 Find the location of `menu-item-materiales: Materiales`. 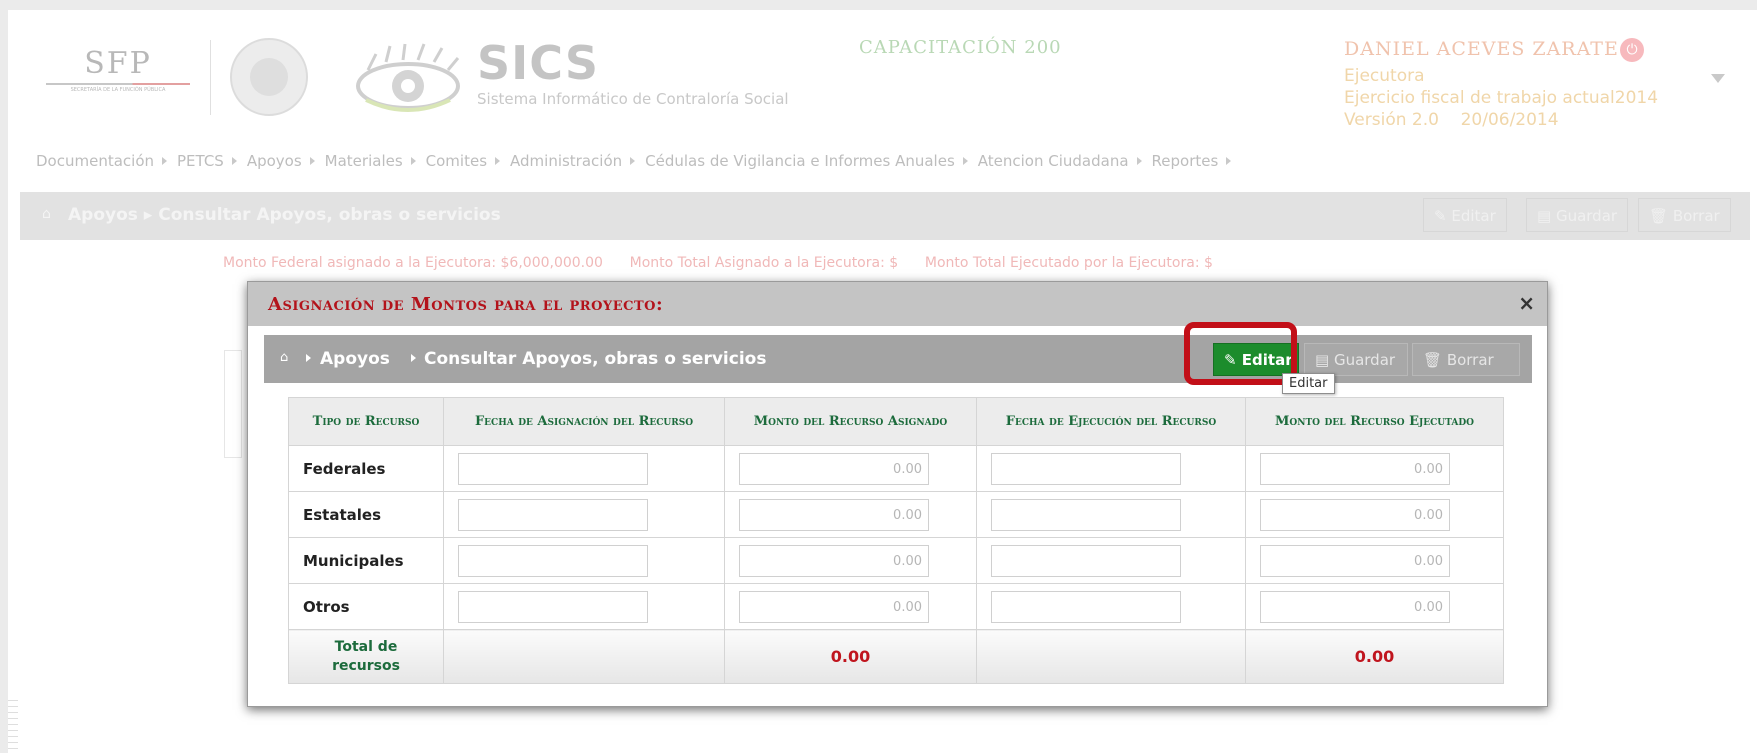

menu-item-materiales: Materiales is located at coordinates (370, 161).